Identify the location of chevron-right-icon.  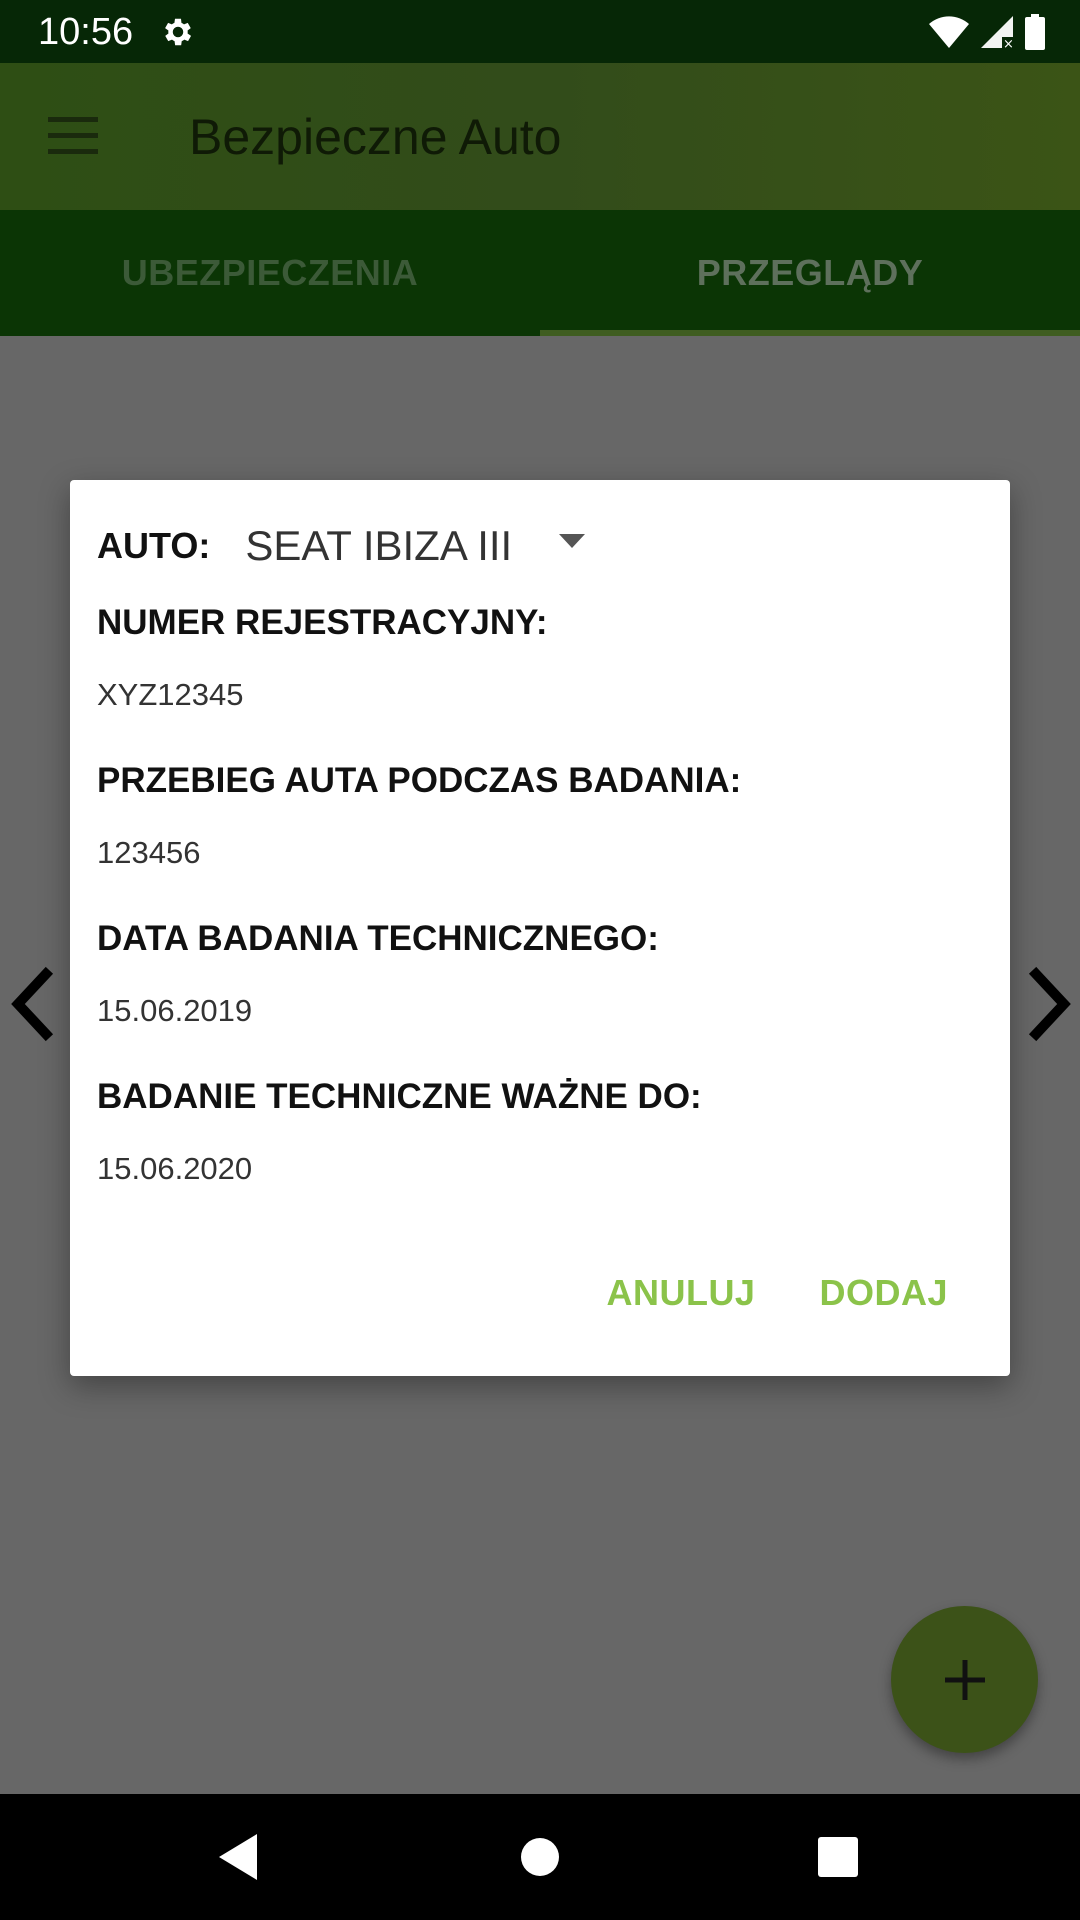
(1048, 1004).